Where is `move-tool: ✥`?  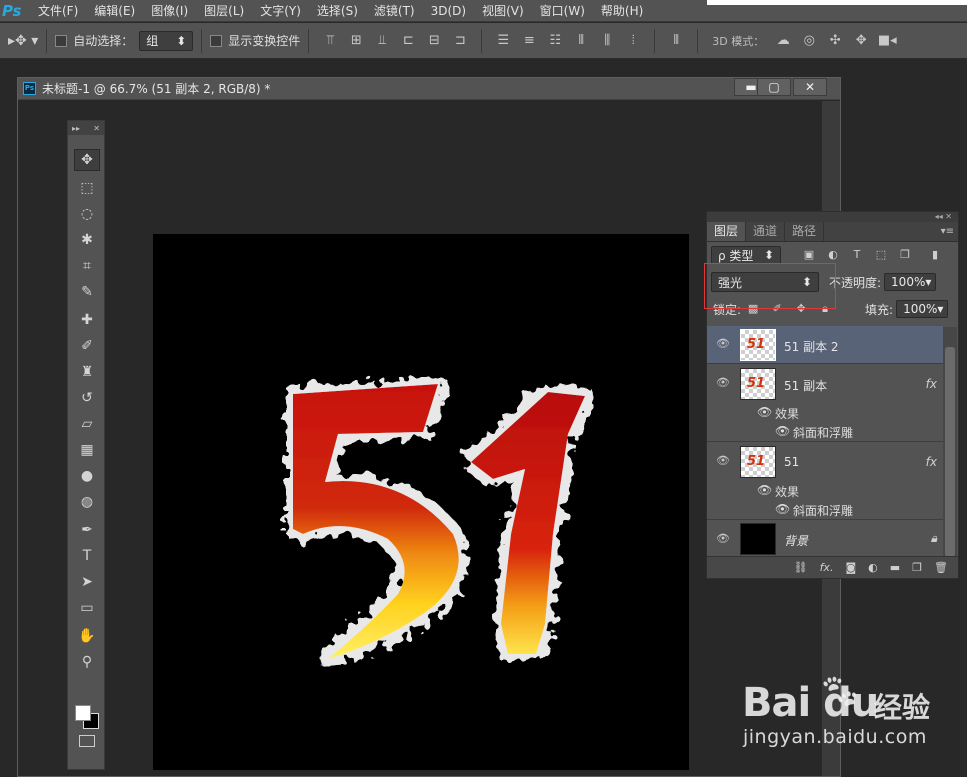 move-tool: ✥ is located at coordinates (87, 160).